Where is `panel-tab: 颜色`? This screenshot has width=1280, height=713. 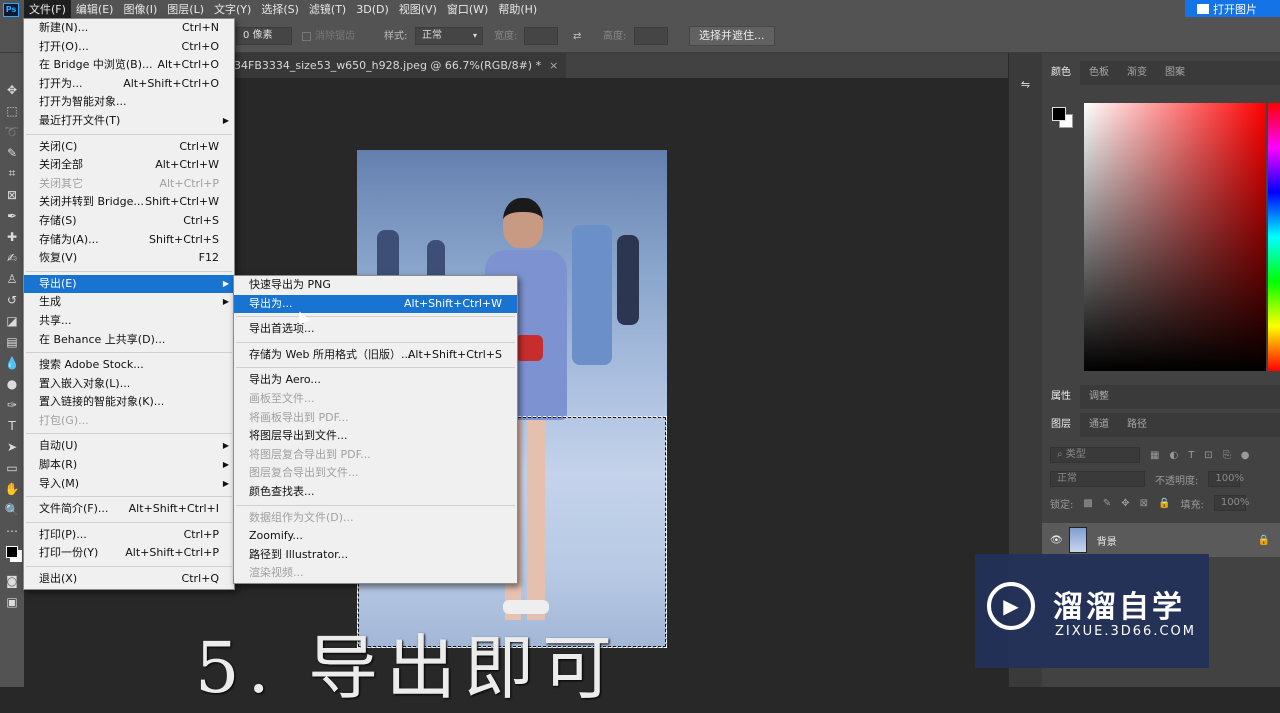
panel-tab: 颜色 is located at coordinates (1061, 73).